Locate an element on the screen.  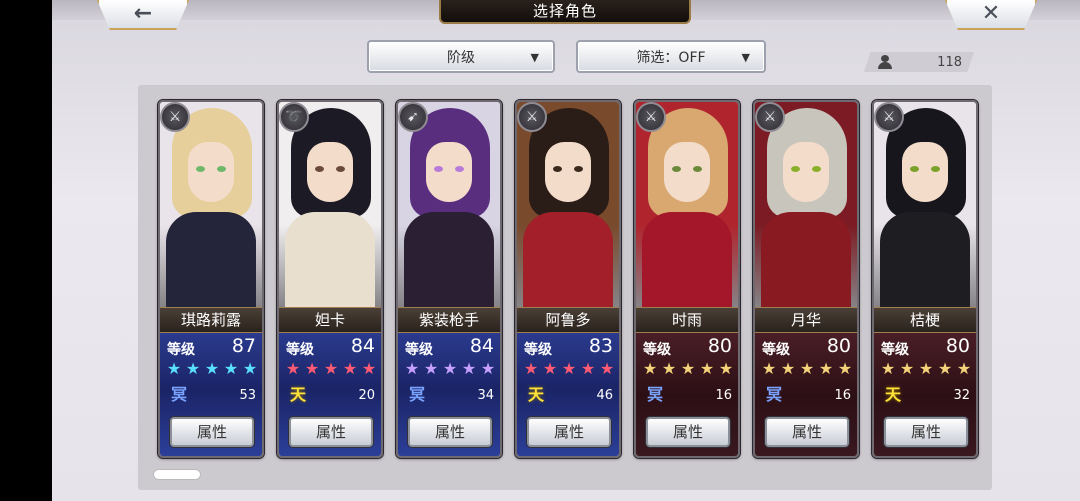
character-card: ⚔ 月华 等级 80 ★ ★ ★ ★ ★ 冥 16 属性 is located at coordinates (806, 279).